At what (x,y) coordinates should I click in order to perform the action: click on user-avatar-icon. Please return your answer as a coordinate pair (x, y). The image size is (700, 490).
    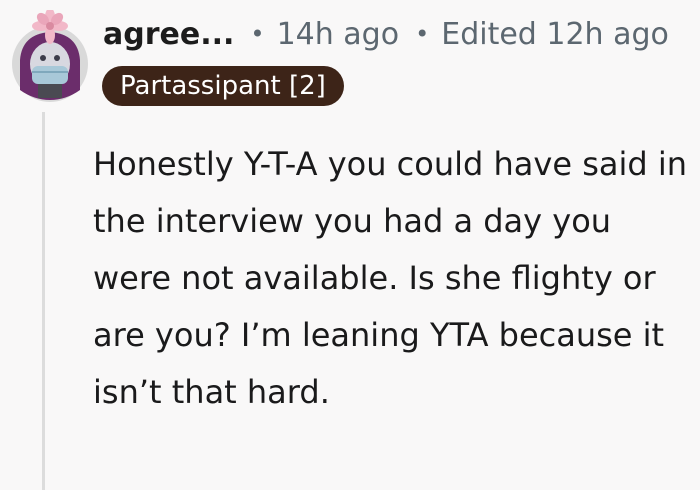
    Looking at the image, I should click on (50, 55).